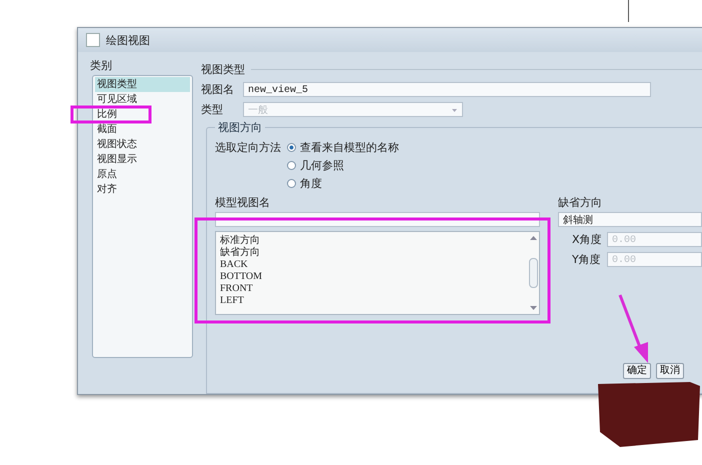 Image resolution: width=702 pixels, height=465 pixels. What do you see at coordinates (630, 219) in the screenshot?
I see `default-orientation-dropdown: 斜轴测` at bounding box center [630, 219].